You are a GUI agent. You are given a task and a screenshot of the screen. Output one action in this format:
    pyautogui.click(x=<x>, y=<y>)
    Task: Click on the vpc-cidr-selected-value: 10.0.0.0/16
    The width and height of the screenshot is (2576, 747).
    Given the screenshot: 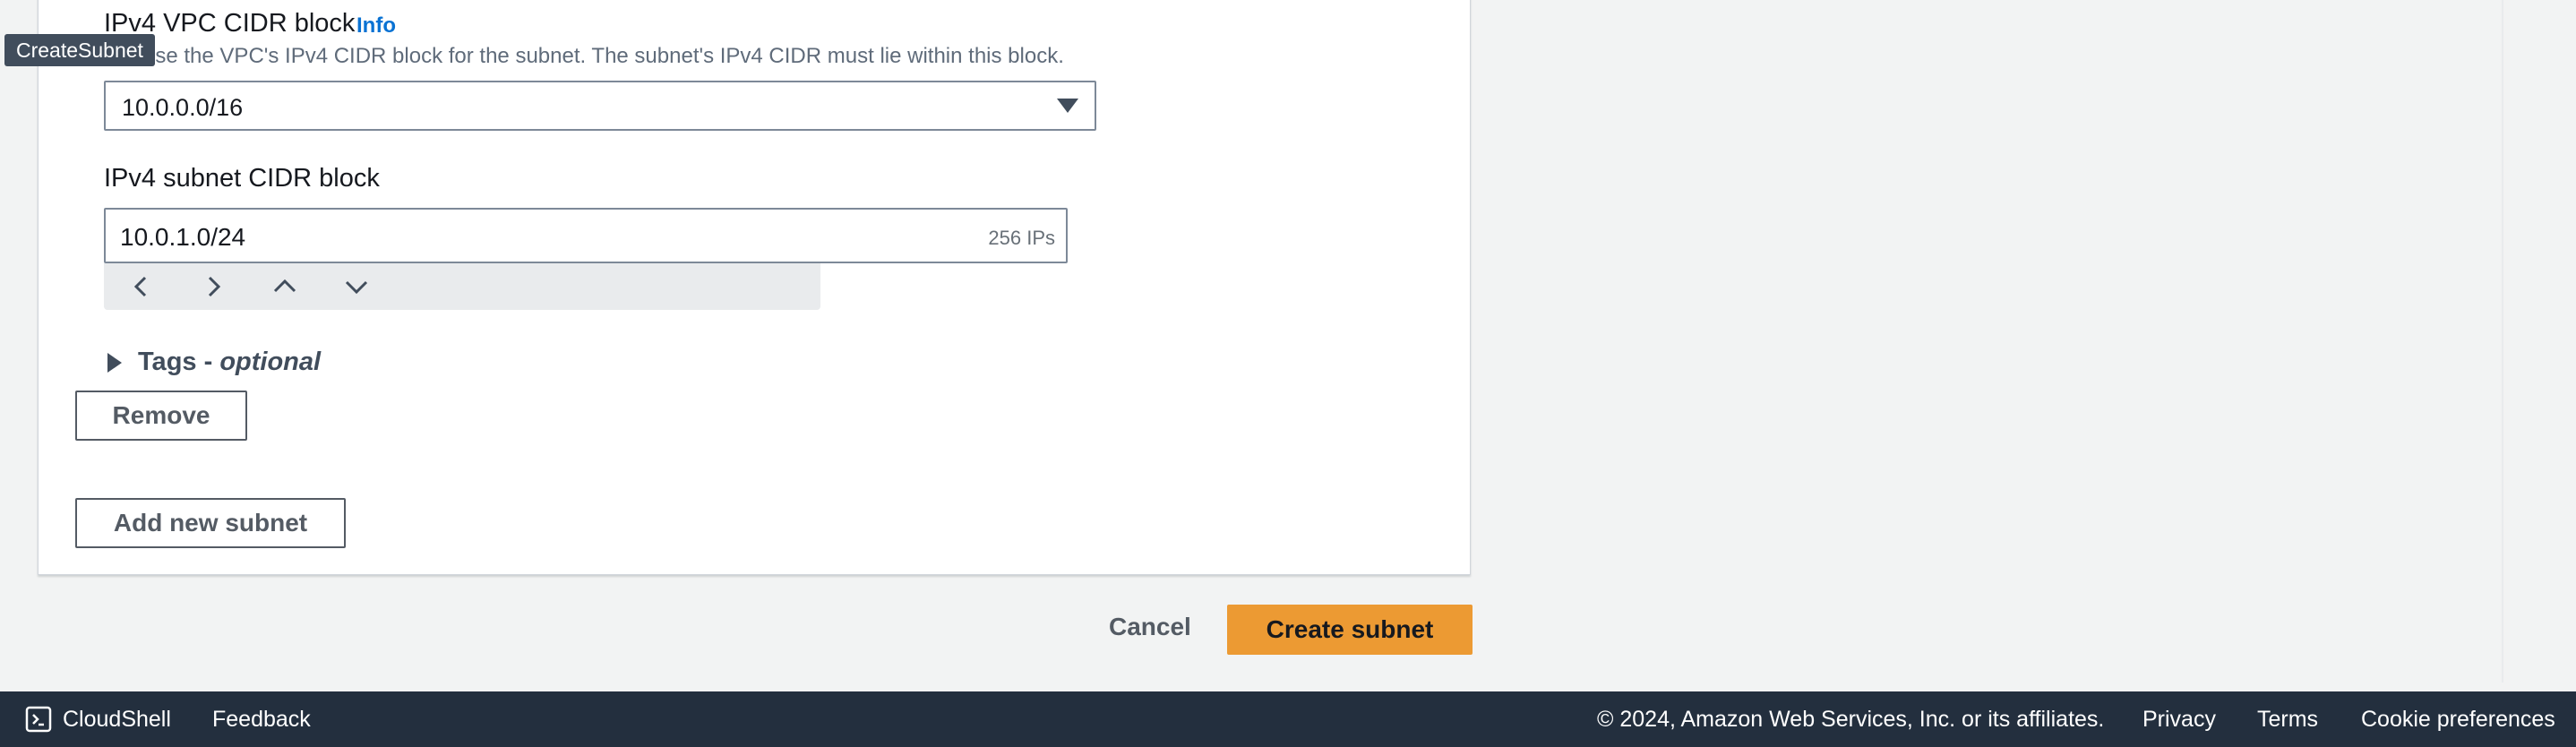 What is the action you would take?
    pyautogui.click(x=183, y=107)
    